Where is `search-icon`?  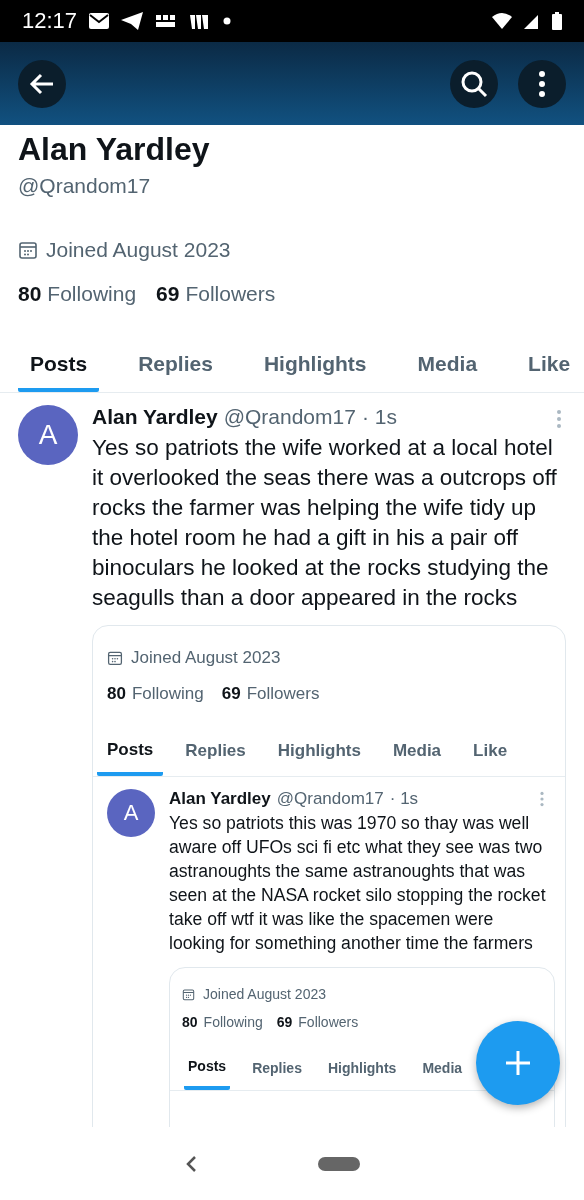
search-icon is located at coordinates (474, 83).